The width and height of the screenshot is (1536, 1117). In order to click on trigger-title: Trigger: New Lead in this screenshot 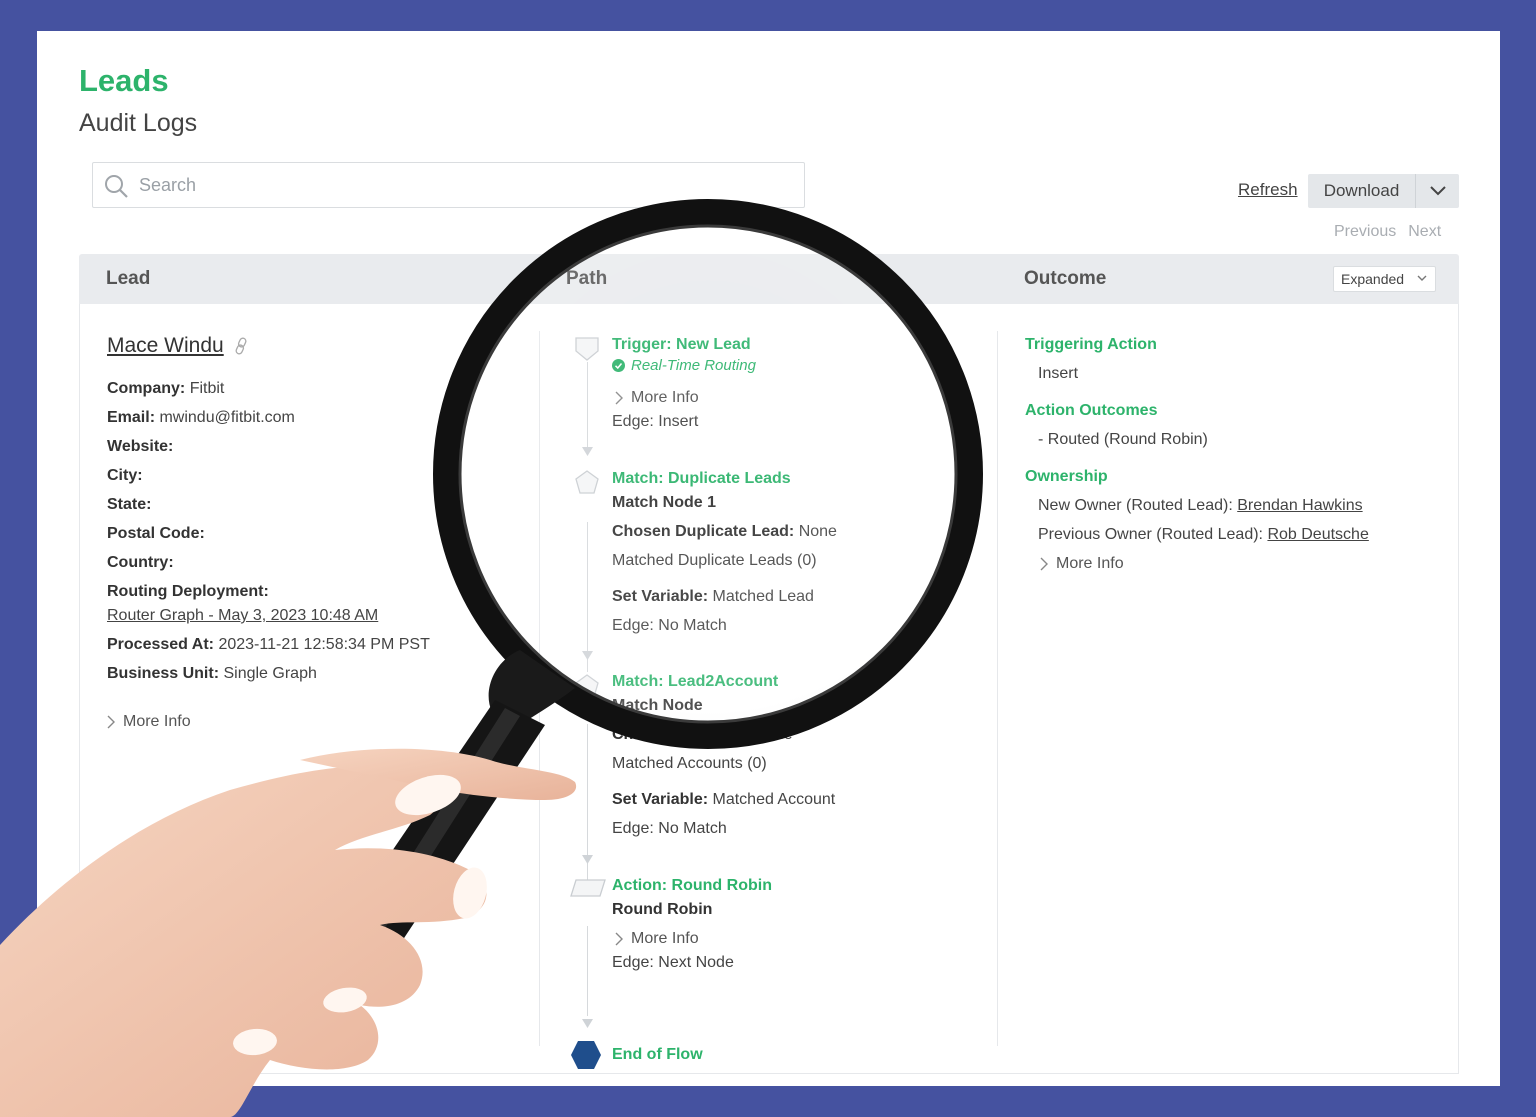, I will do `click(681, 345)`.